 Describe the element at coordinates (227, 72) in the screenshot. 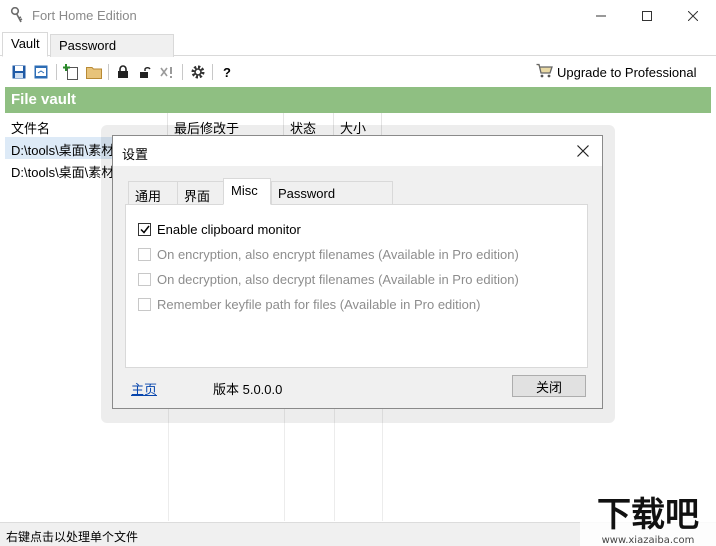

I see `help-icon: ?` at that location.